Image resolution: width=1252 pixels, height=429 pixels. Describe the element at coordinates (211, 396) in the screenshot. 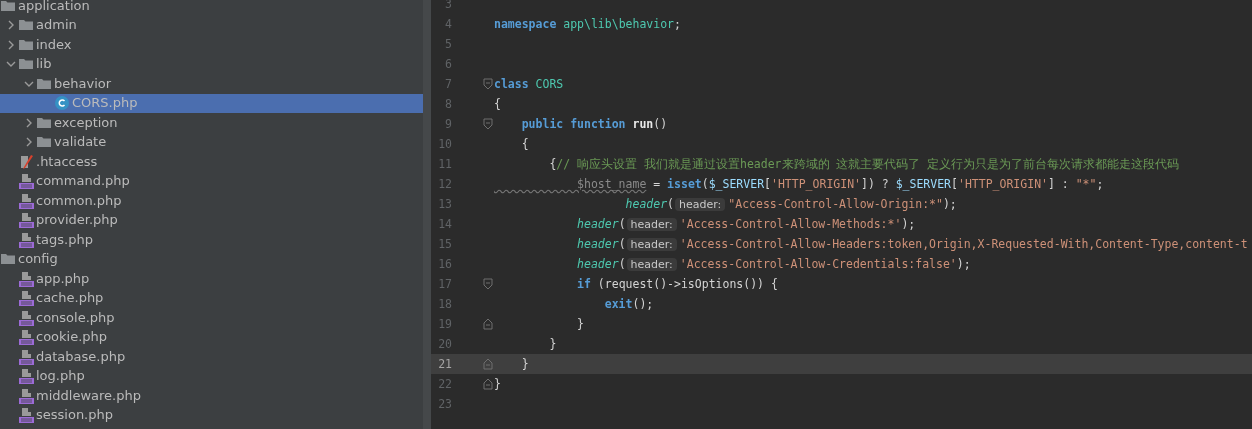

I see `tree-item: middleware.php` at that location.